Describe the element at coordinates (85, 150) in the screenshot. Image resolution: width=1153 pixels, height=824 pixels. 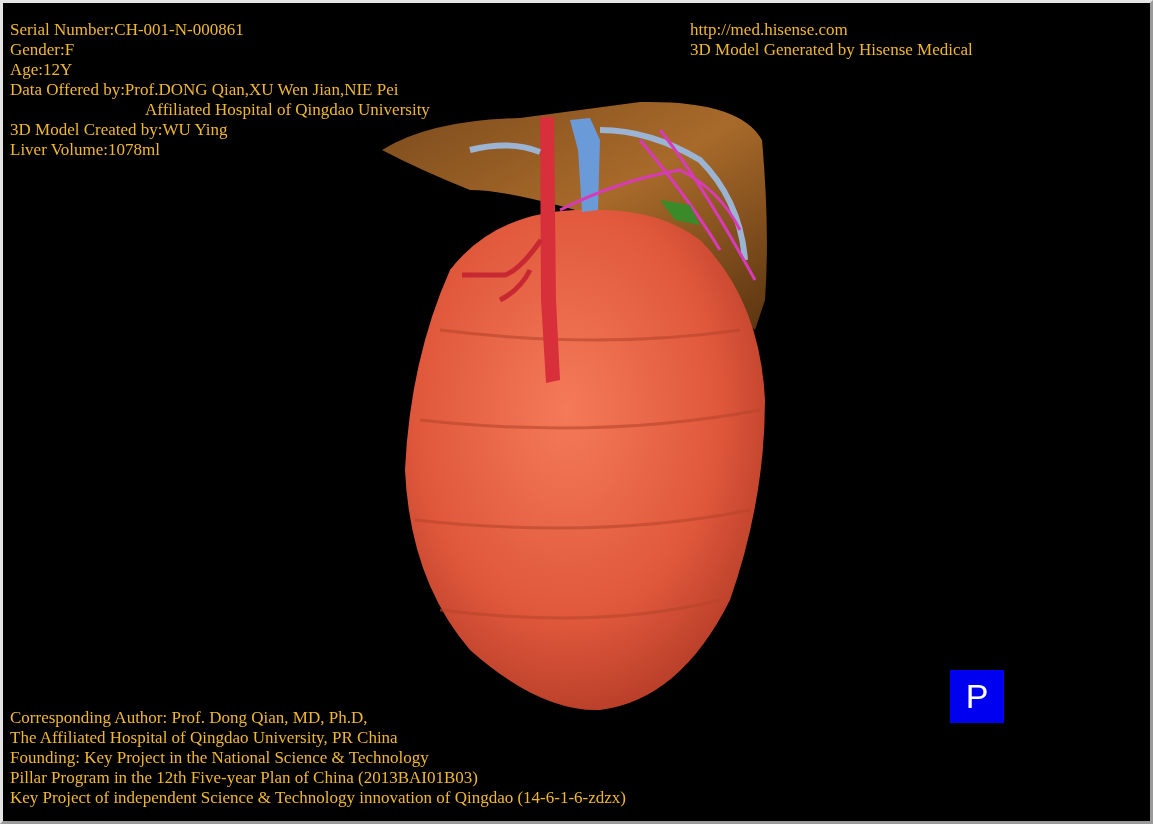
I see `info-text: Liver Volume:1078ml` at that location.